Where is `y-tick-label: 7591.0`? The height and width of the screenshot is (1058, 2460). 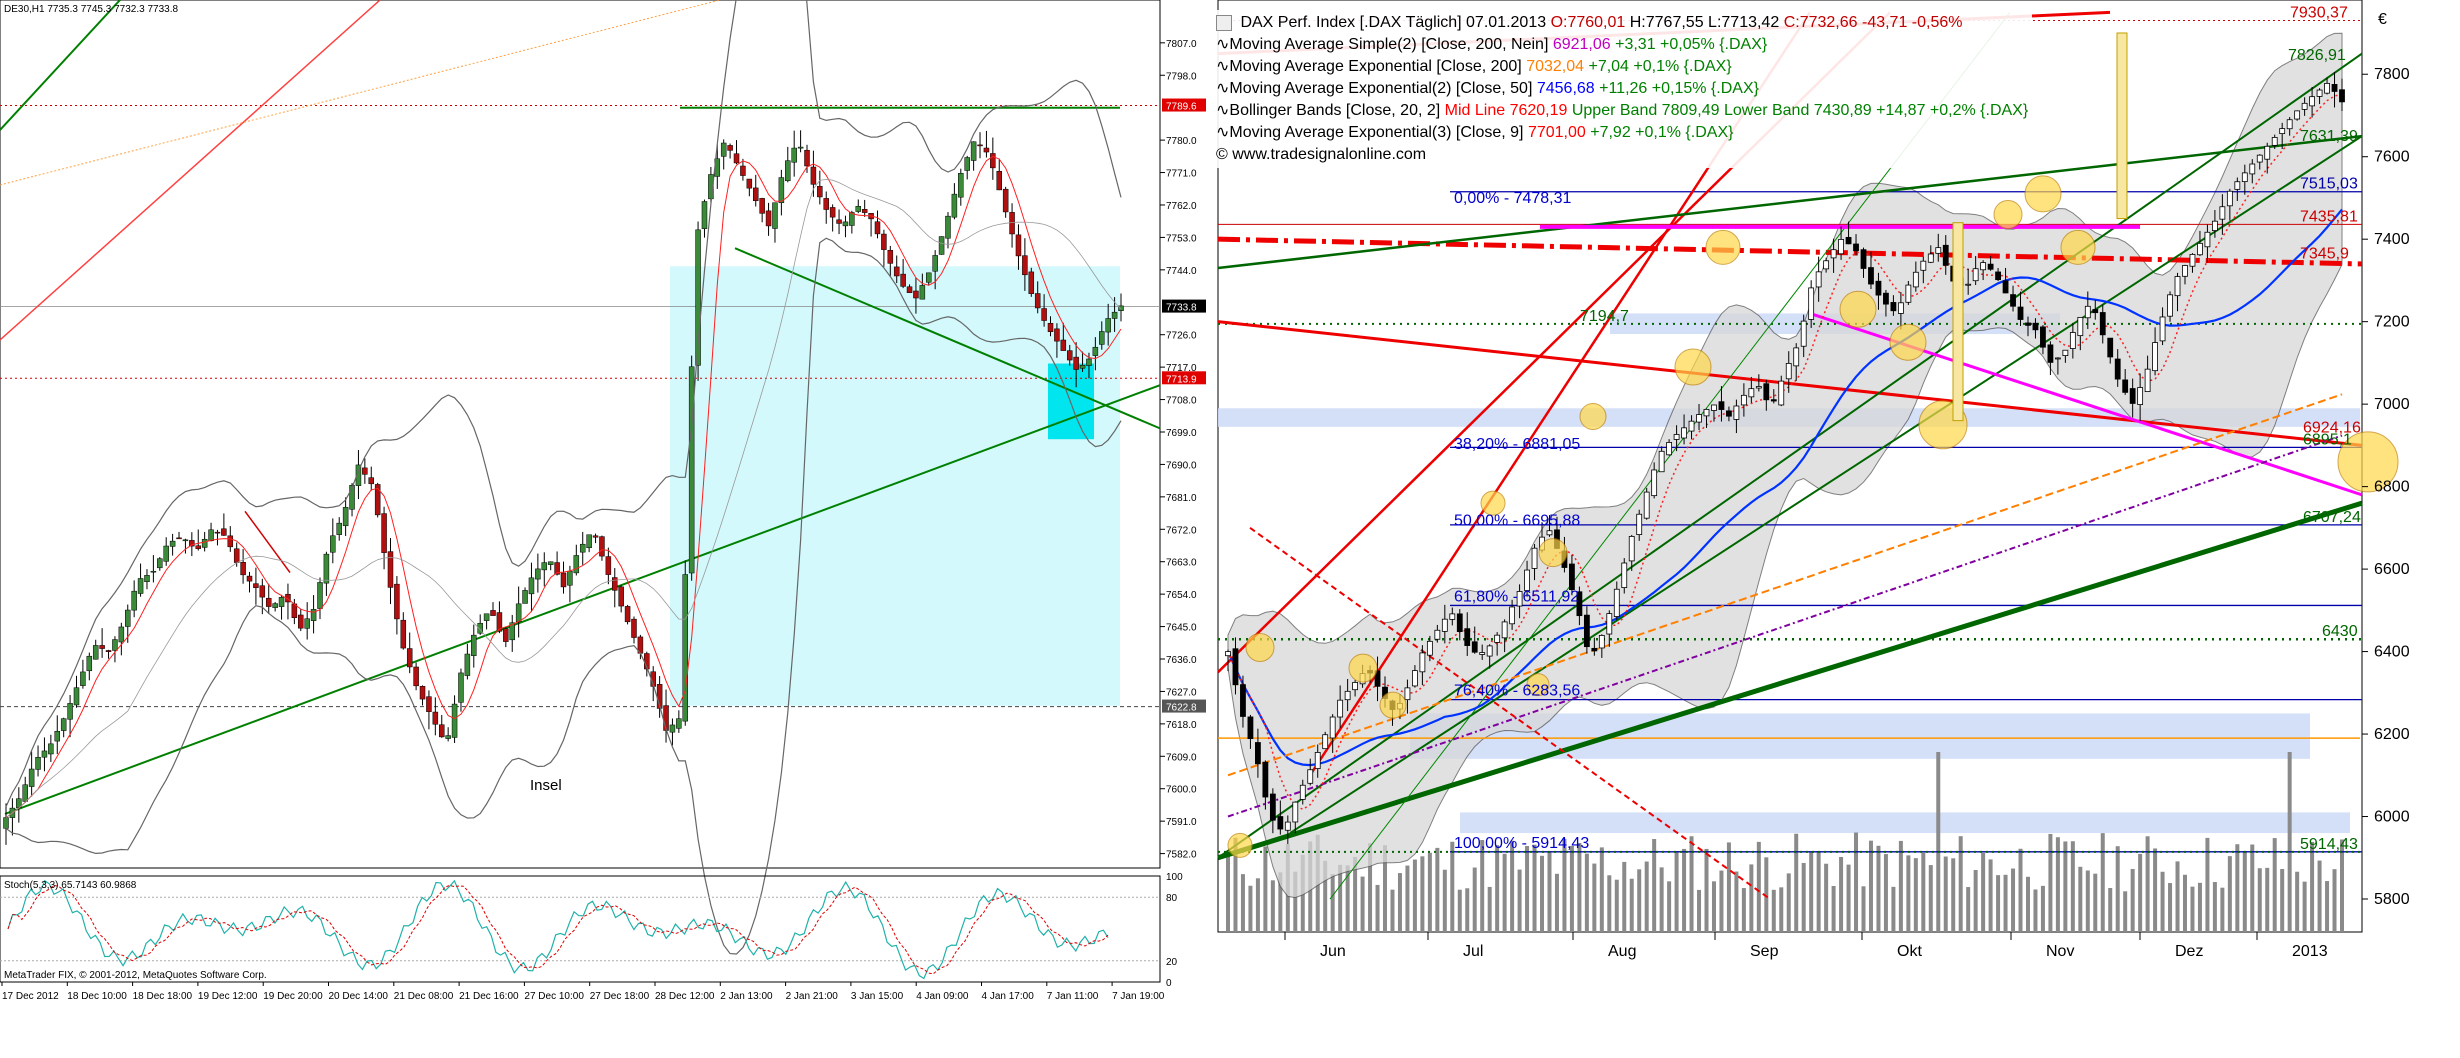
y-tick-label: 7591.0 is located at coordinates (1181, 822).